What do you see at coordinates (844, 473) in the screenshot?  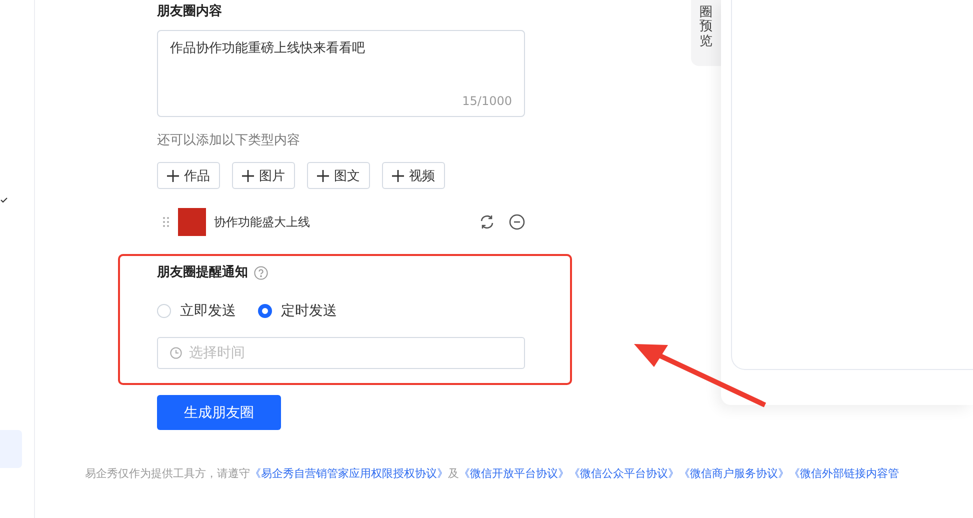 I see `agreement-link: 《微信外部链接内容管` at bounding box center [844, 473].